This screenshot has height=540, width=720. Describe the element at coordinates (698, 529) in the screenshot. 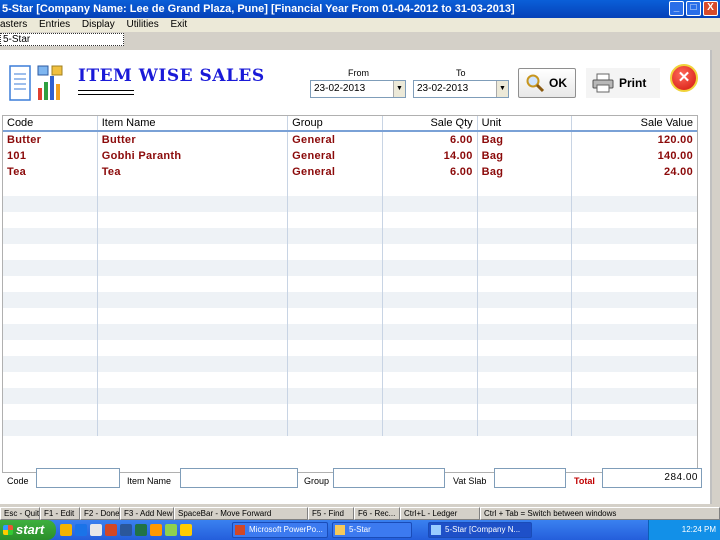

I see `clock: 12:24 PM` at that location.